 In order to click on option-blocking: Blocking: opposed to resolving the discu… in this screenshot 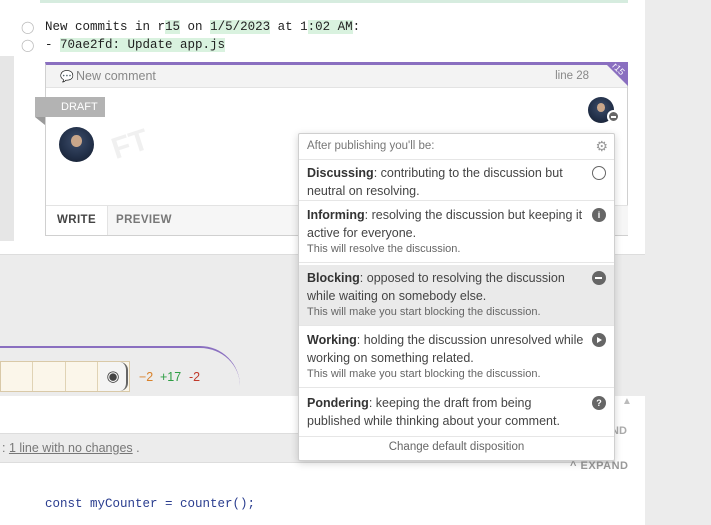, I will do `click(456, 295)`.